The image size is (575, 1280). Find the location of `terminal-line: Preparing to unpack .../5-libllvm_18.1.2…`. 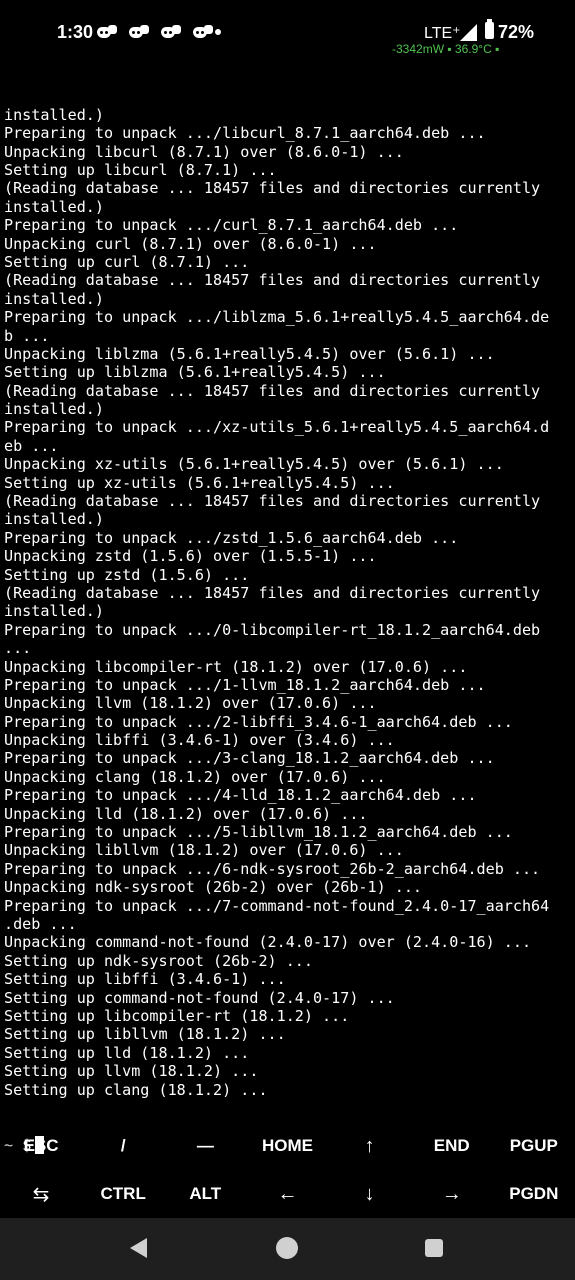

terminal-line: Preparing to unpack .../5-libllvm_18.1.2… is located at coordinates (258, 832).